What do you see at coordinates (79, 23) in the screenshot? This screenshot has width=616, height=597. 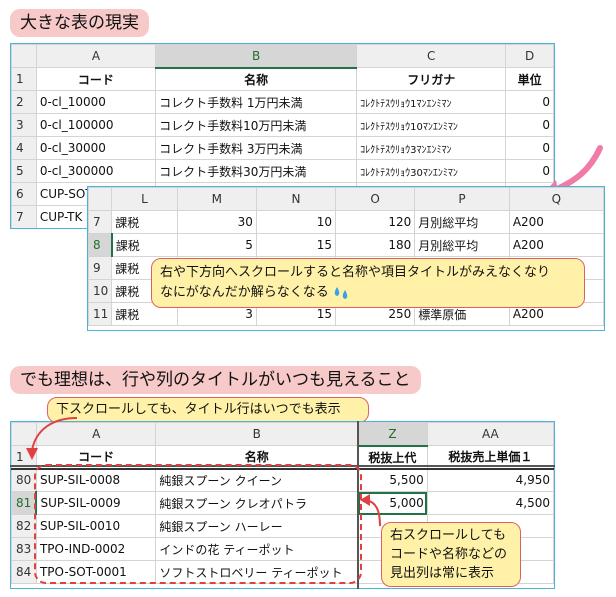 I see `banner-title-reality: 大きな表の現実` at bounding box center [79, 23].